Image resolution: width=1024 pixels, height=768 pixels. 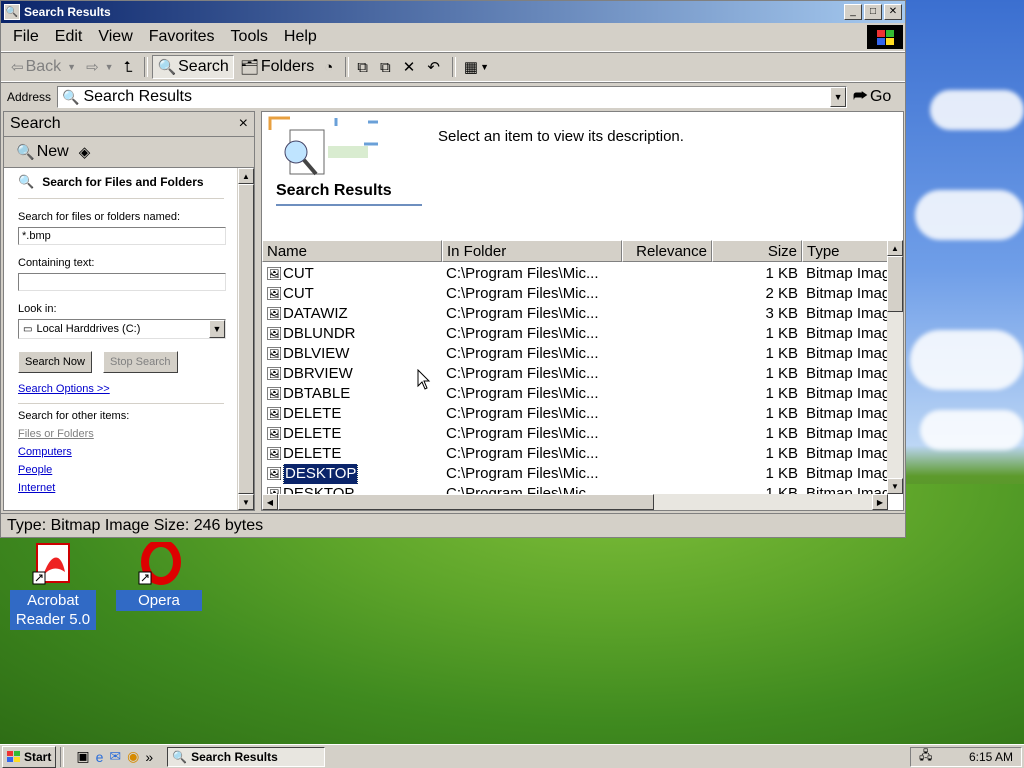 I want to click on menu-favorites: Favorites, so click(x=182, y=37).